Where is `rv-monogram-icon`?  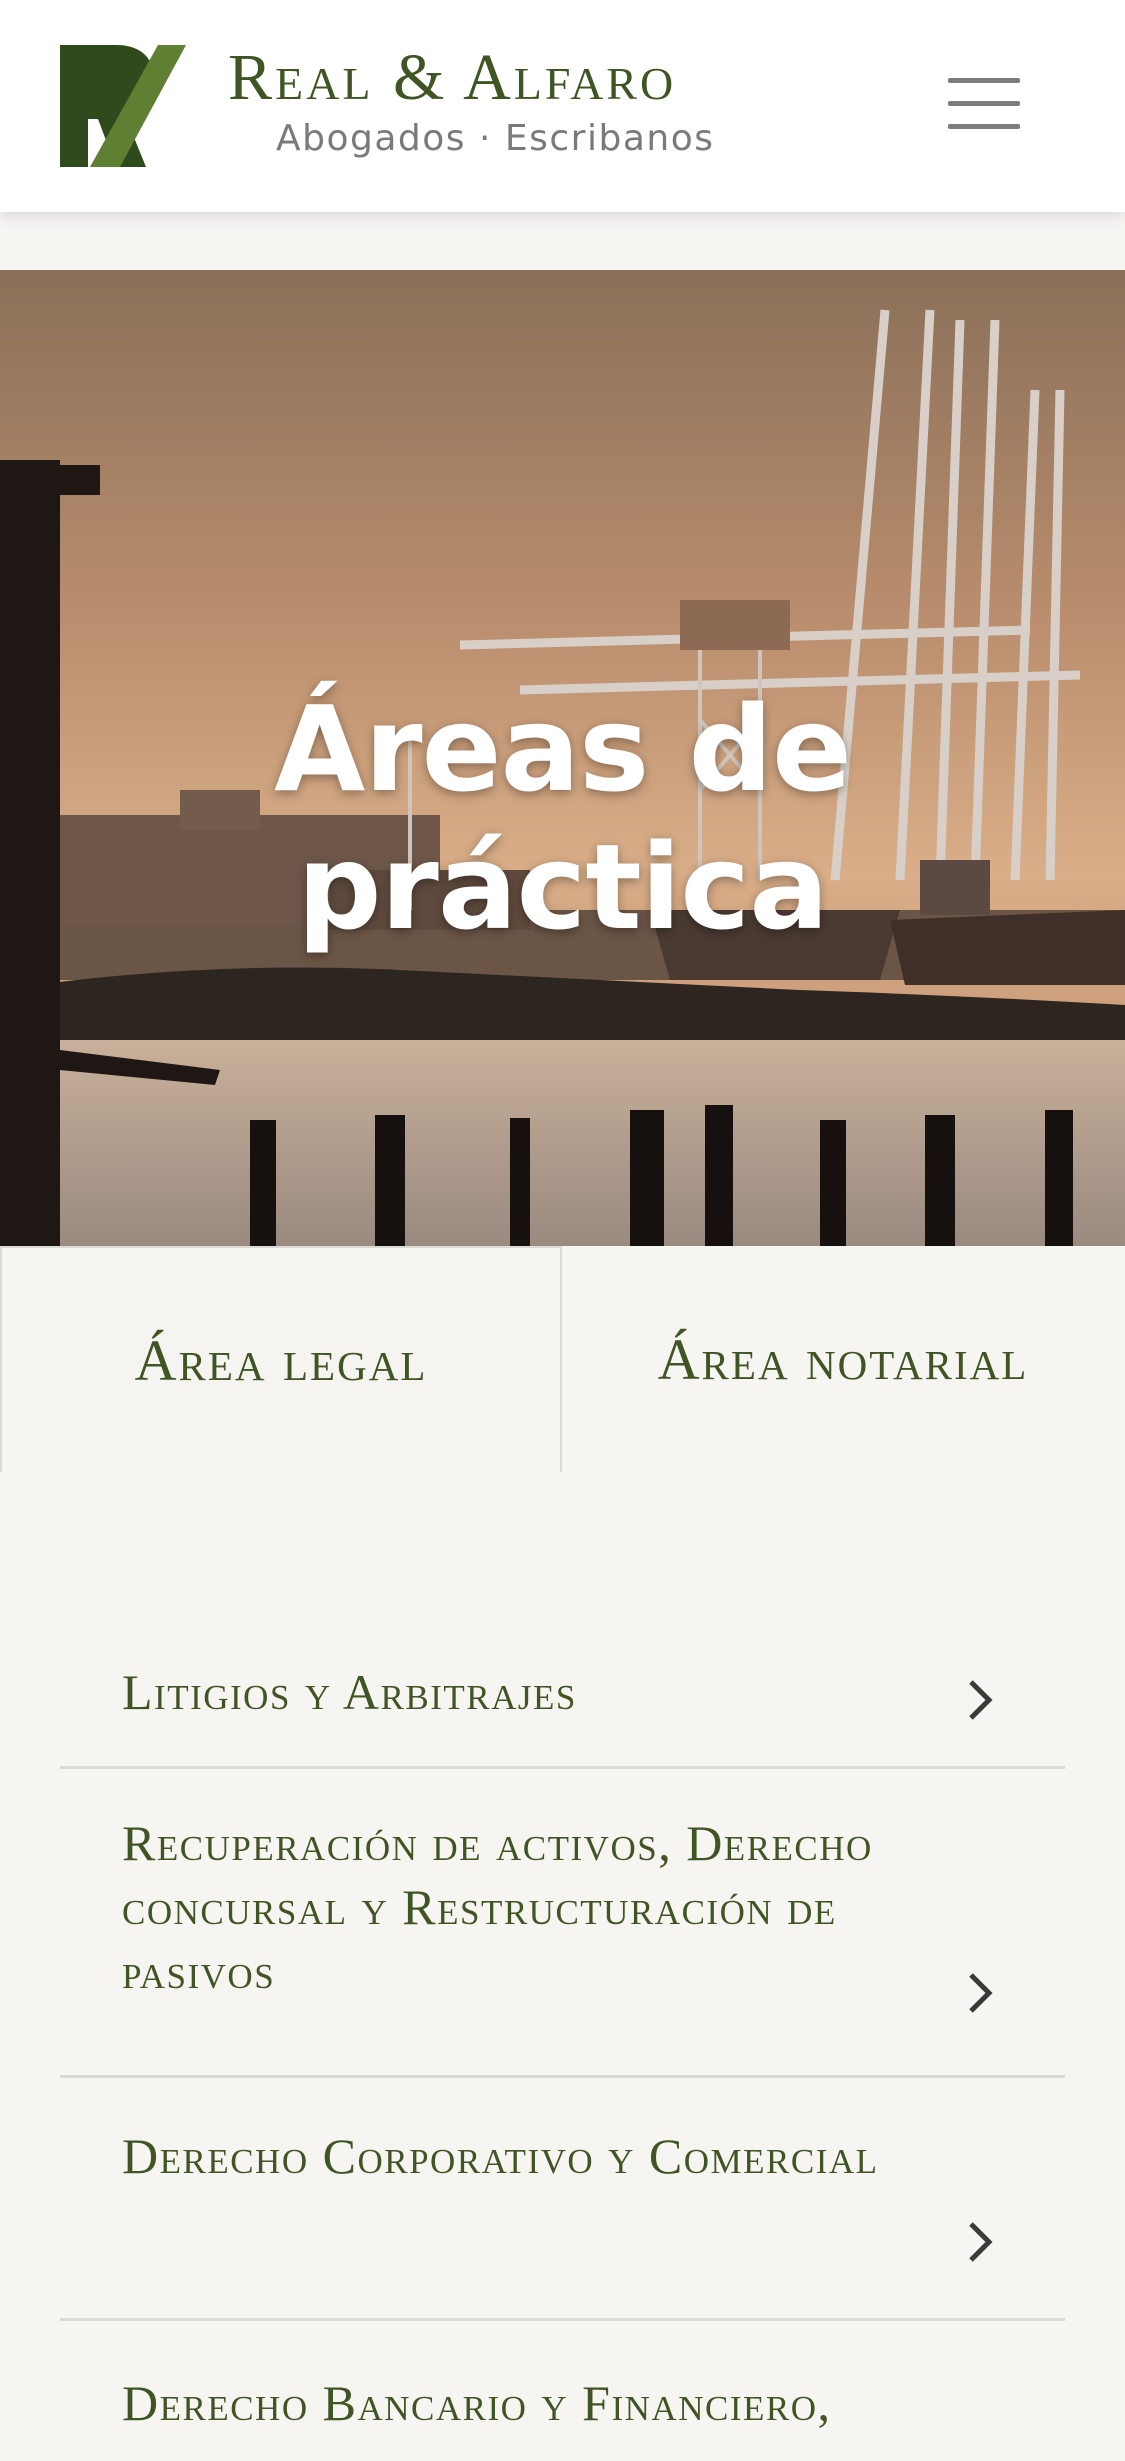
rv-monogram-icon is located at coordinates (123, 106).